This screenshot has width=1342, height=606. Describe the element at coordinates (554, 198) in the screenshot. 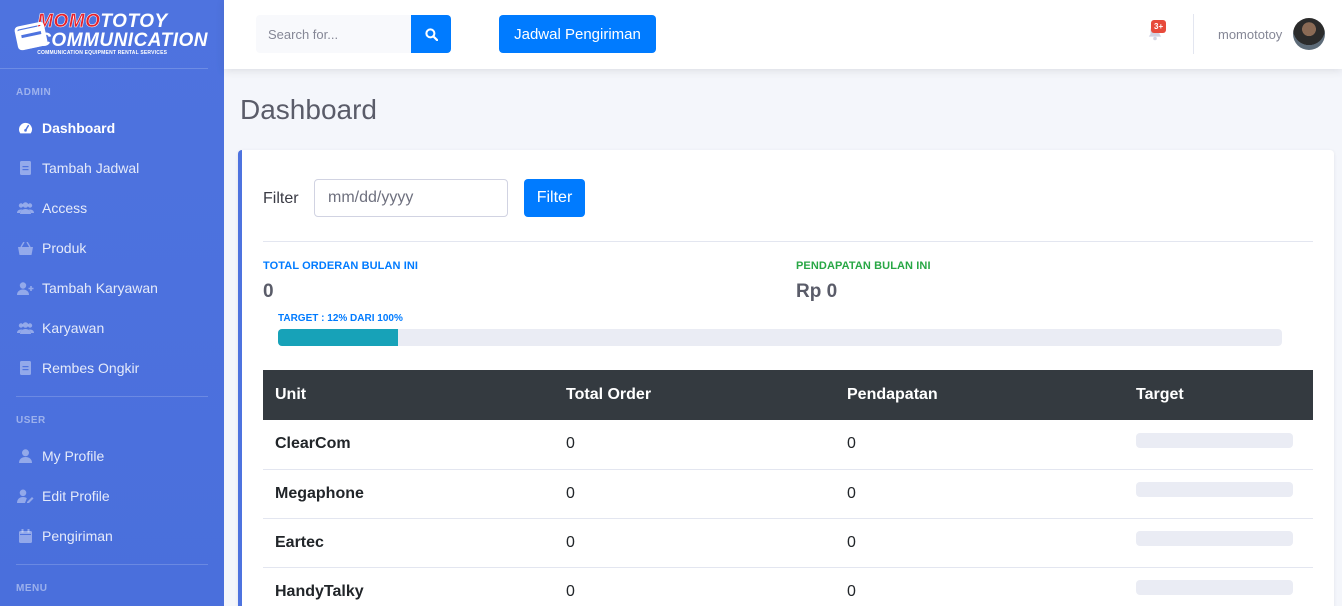

I see `filter-button: Filter` at that location.